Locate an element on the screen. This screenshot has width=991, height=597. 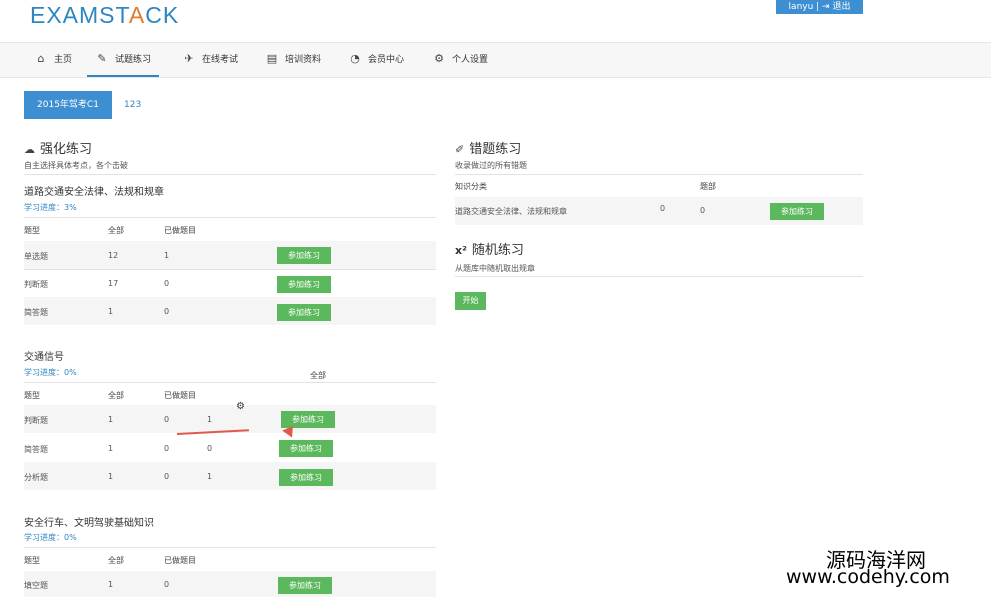
examstack-logo: EXAMSTACK is located at coordinates (104, 15).